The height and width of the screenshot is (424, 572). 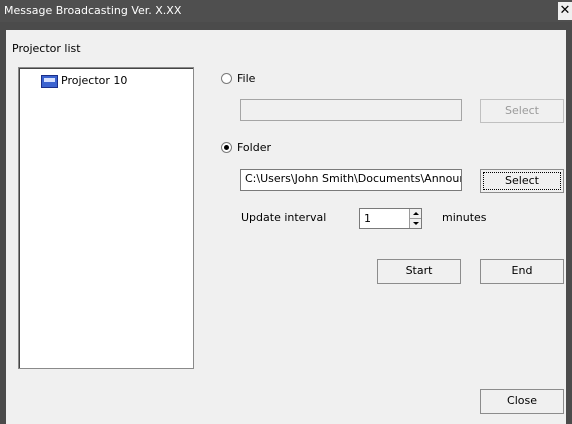 What do you see at coordinates (246, 78) in the screenshot?
I see `file-radio-label: File` at bounding box center [246, 78].